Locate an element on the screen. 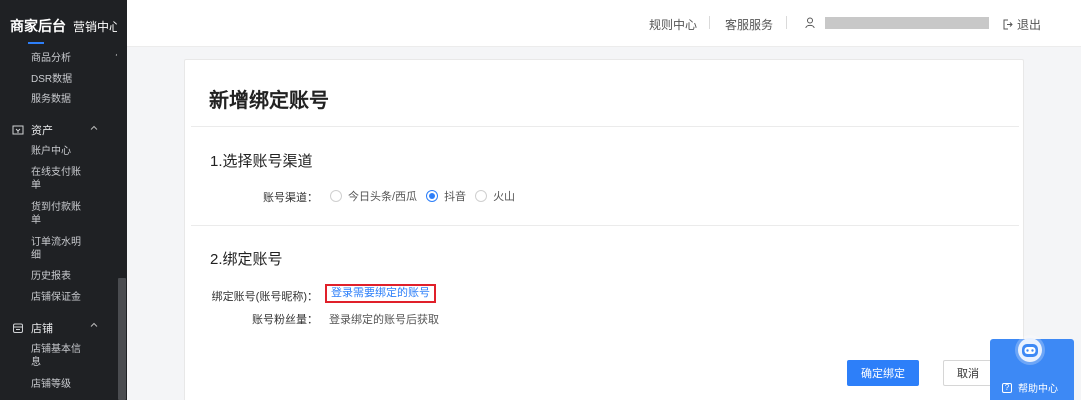 Image resolution: width=1081 pixels, height=400 pixels. radio-label: 抖音 is located at coordinates (455, 197).